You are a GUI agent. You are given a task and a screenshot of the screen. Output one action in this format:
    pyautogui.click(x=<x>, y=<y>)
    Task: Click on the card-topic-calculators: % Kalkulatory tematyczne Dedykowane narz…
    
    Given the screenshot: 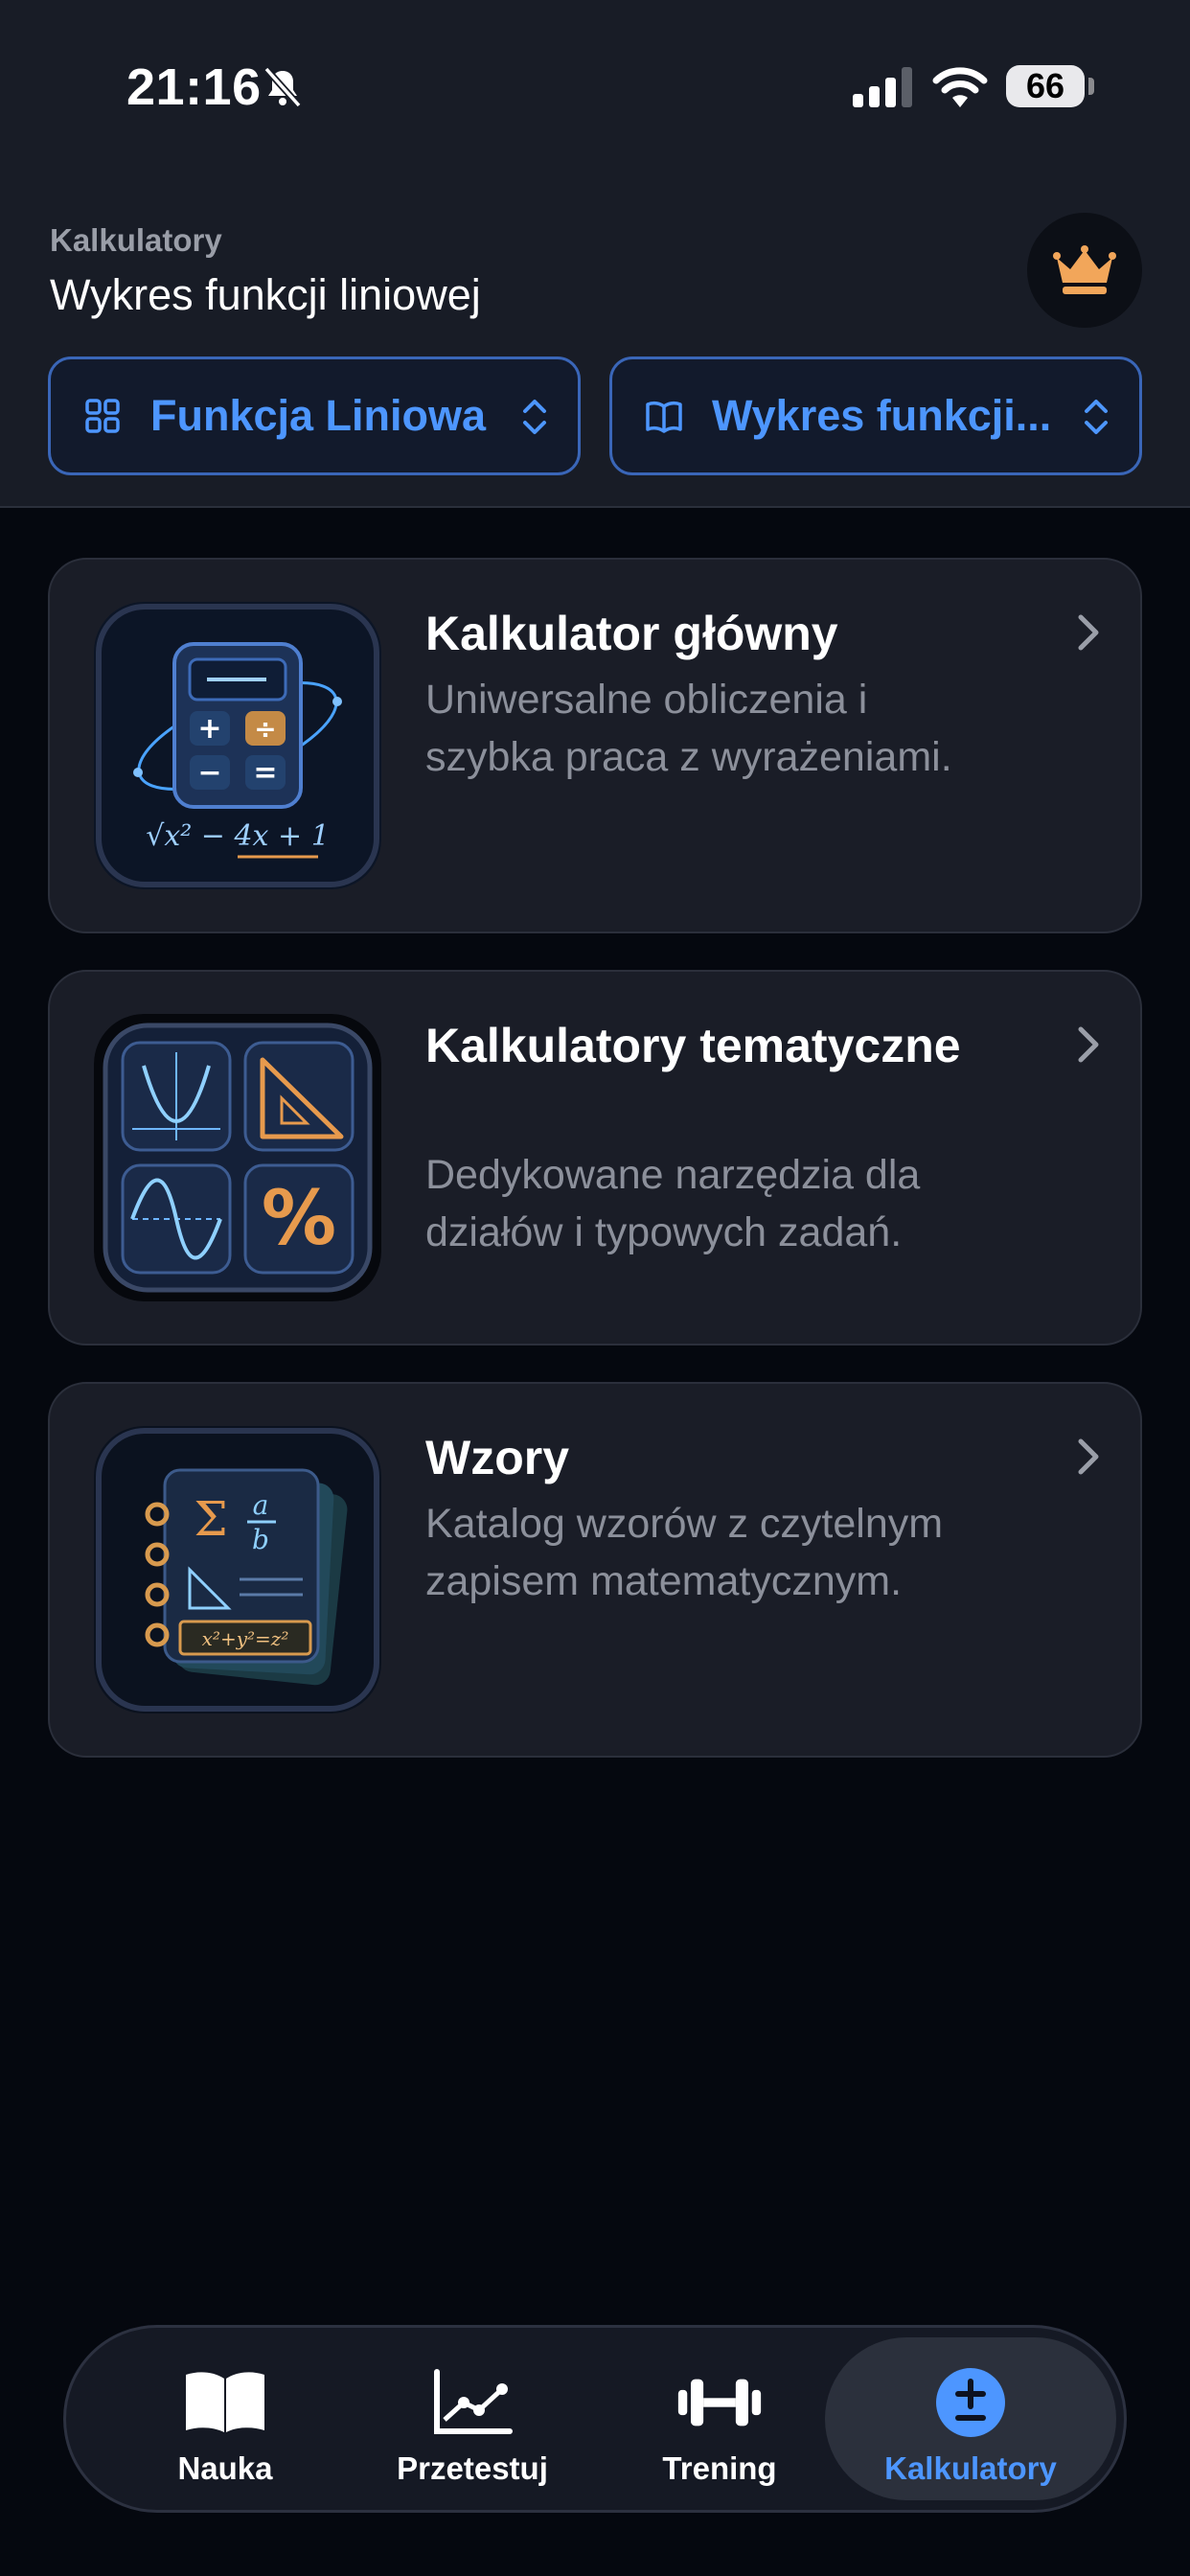 What is the action you would take?
    pyautogui.click(x=595, y=1158)
    